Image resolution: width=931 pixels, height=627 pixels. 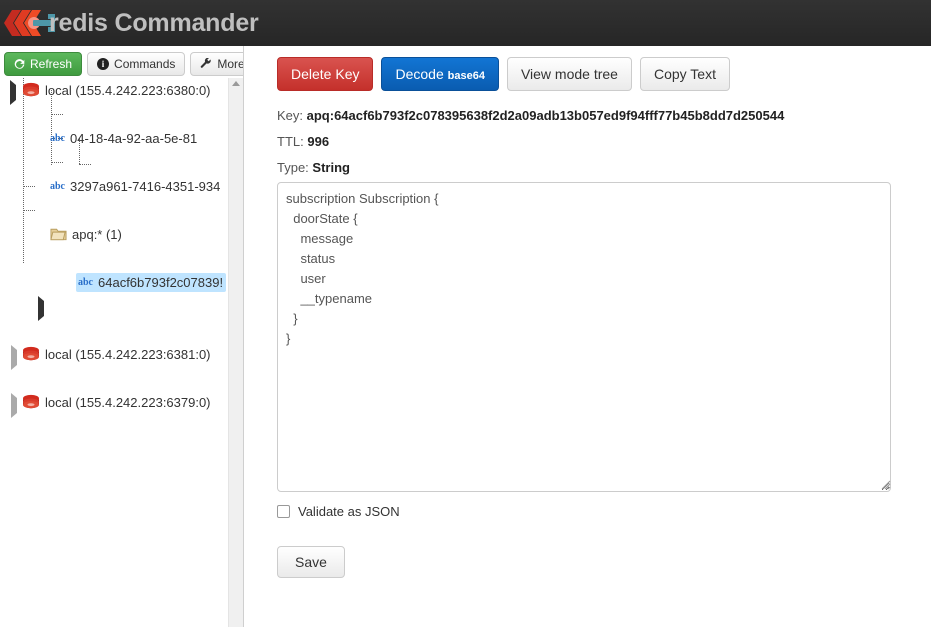 I want to click on decode-suffix-label: base64, so click(x=466, y=76).